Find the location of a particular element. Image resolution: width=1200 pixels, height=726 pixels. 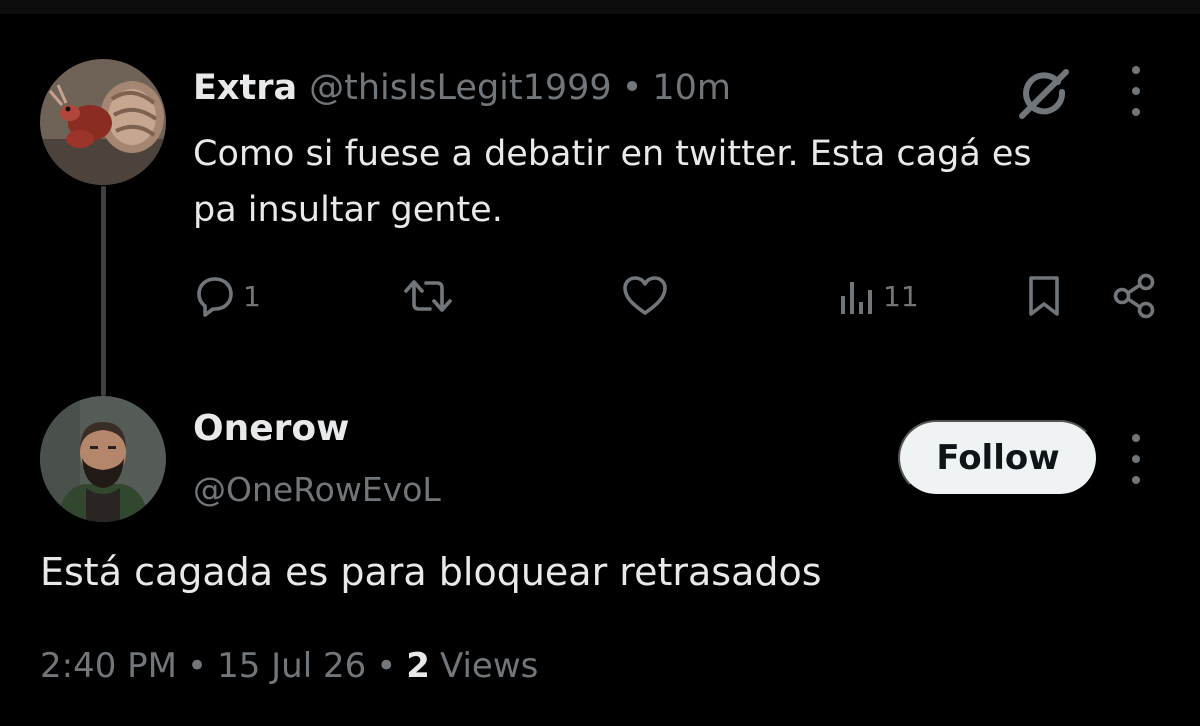

share-button is located at coordinates (1134, 296).